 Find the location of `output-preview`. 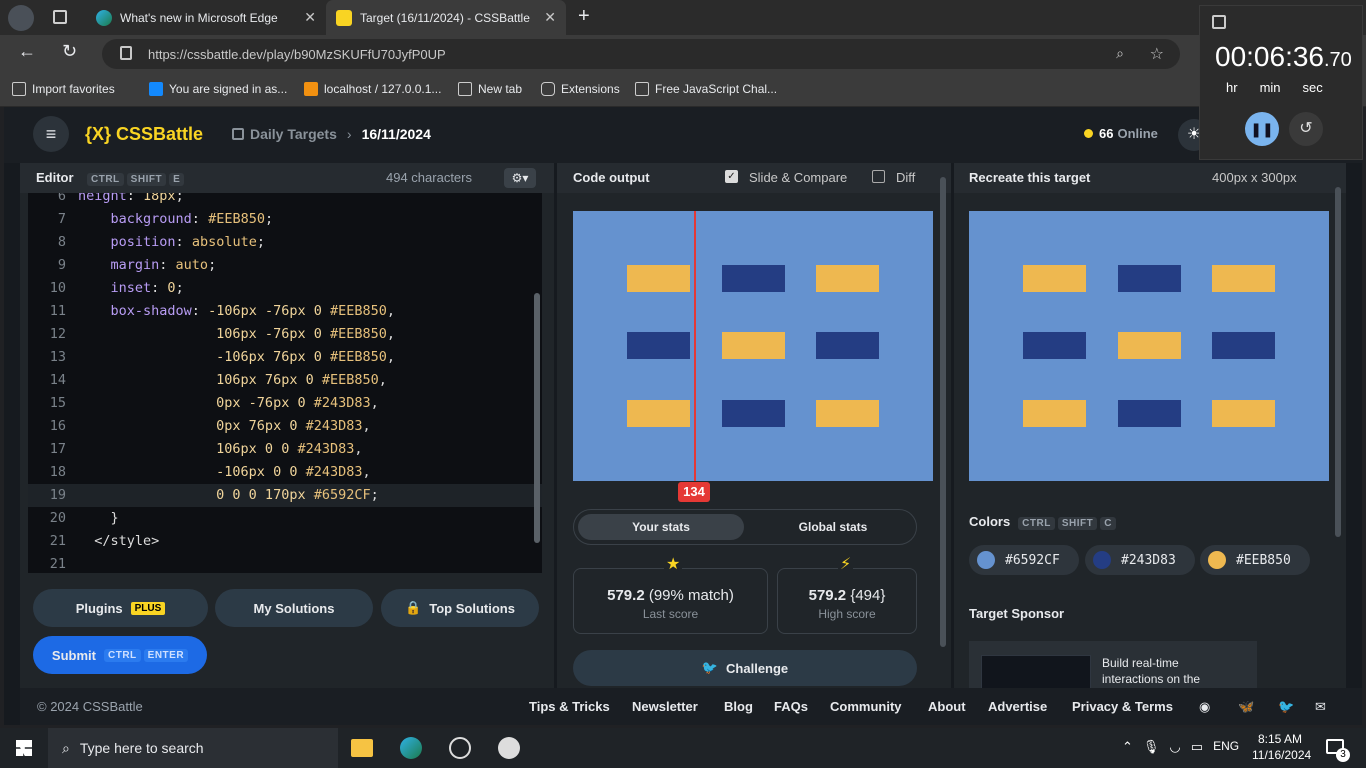

output-preview is located at coordinates (753, 346).